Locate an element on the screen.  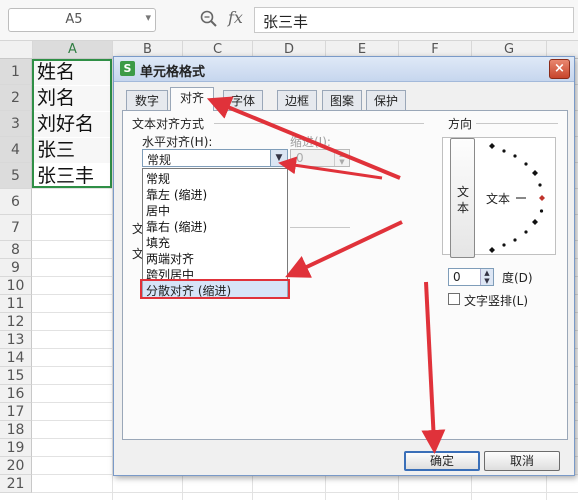
horizontal-dropdown-arrow: ▼ is located at coordinates (278, 158).